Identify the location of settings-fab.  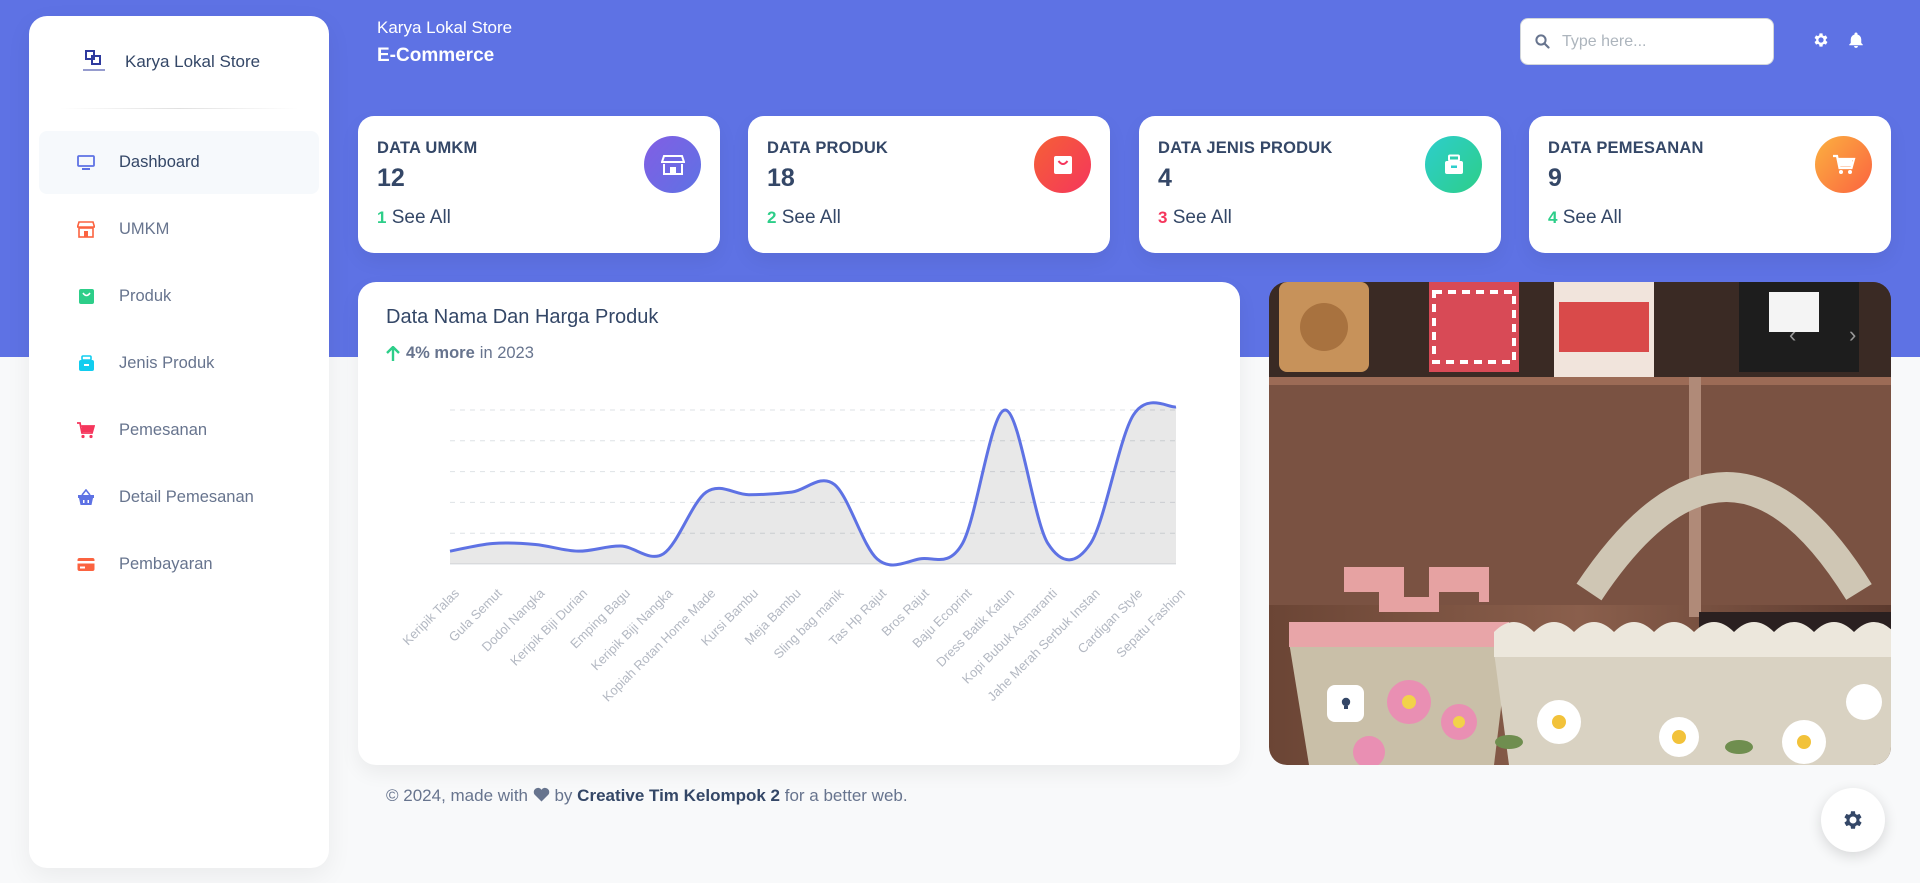
(1853, 820).